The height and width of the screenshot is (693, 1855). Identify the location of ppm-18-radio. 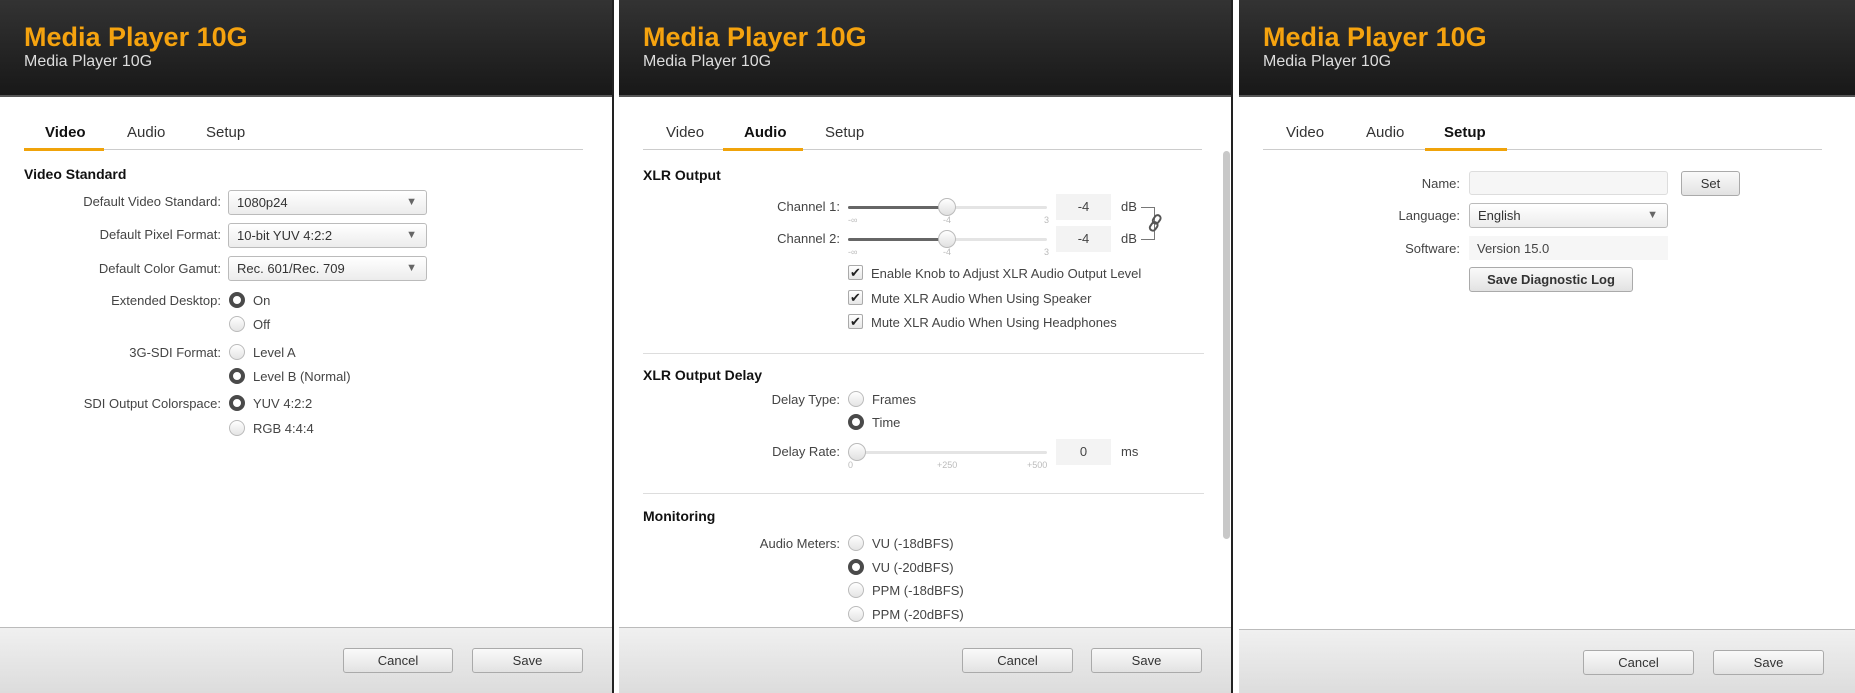
(856, 590).